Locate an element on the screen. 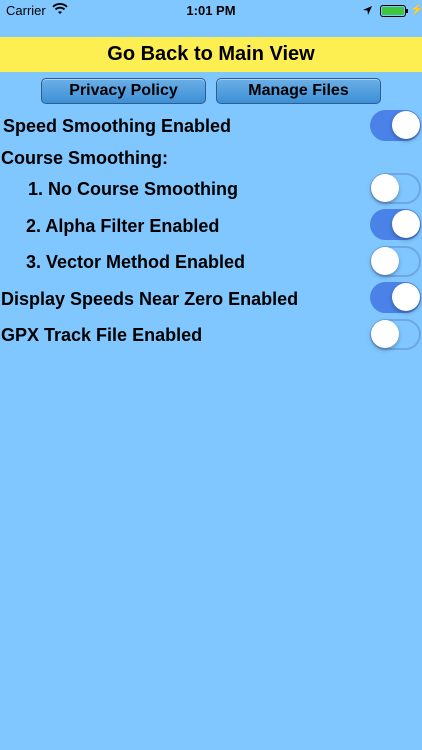  vector-method-label: 3. Vector Method Enabled is located at coordinates (136, 262).